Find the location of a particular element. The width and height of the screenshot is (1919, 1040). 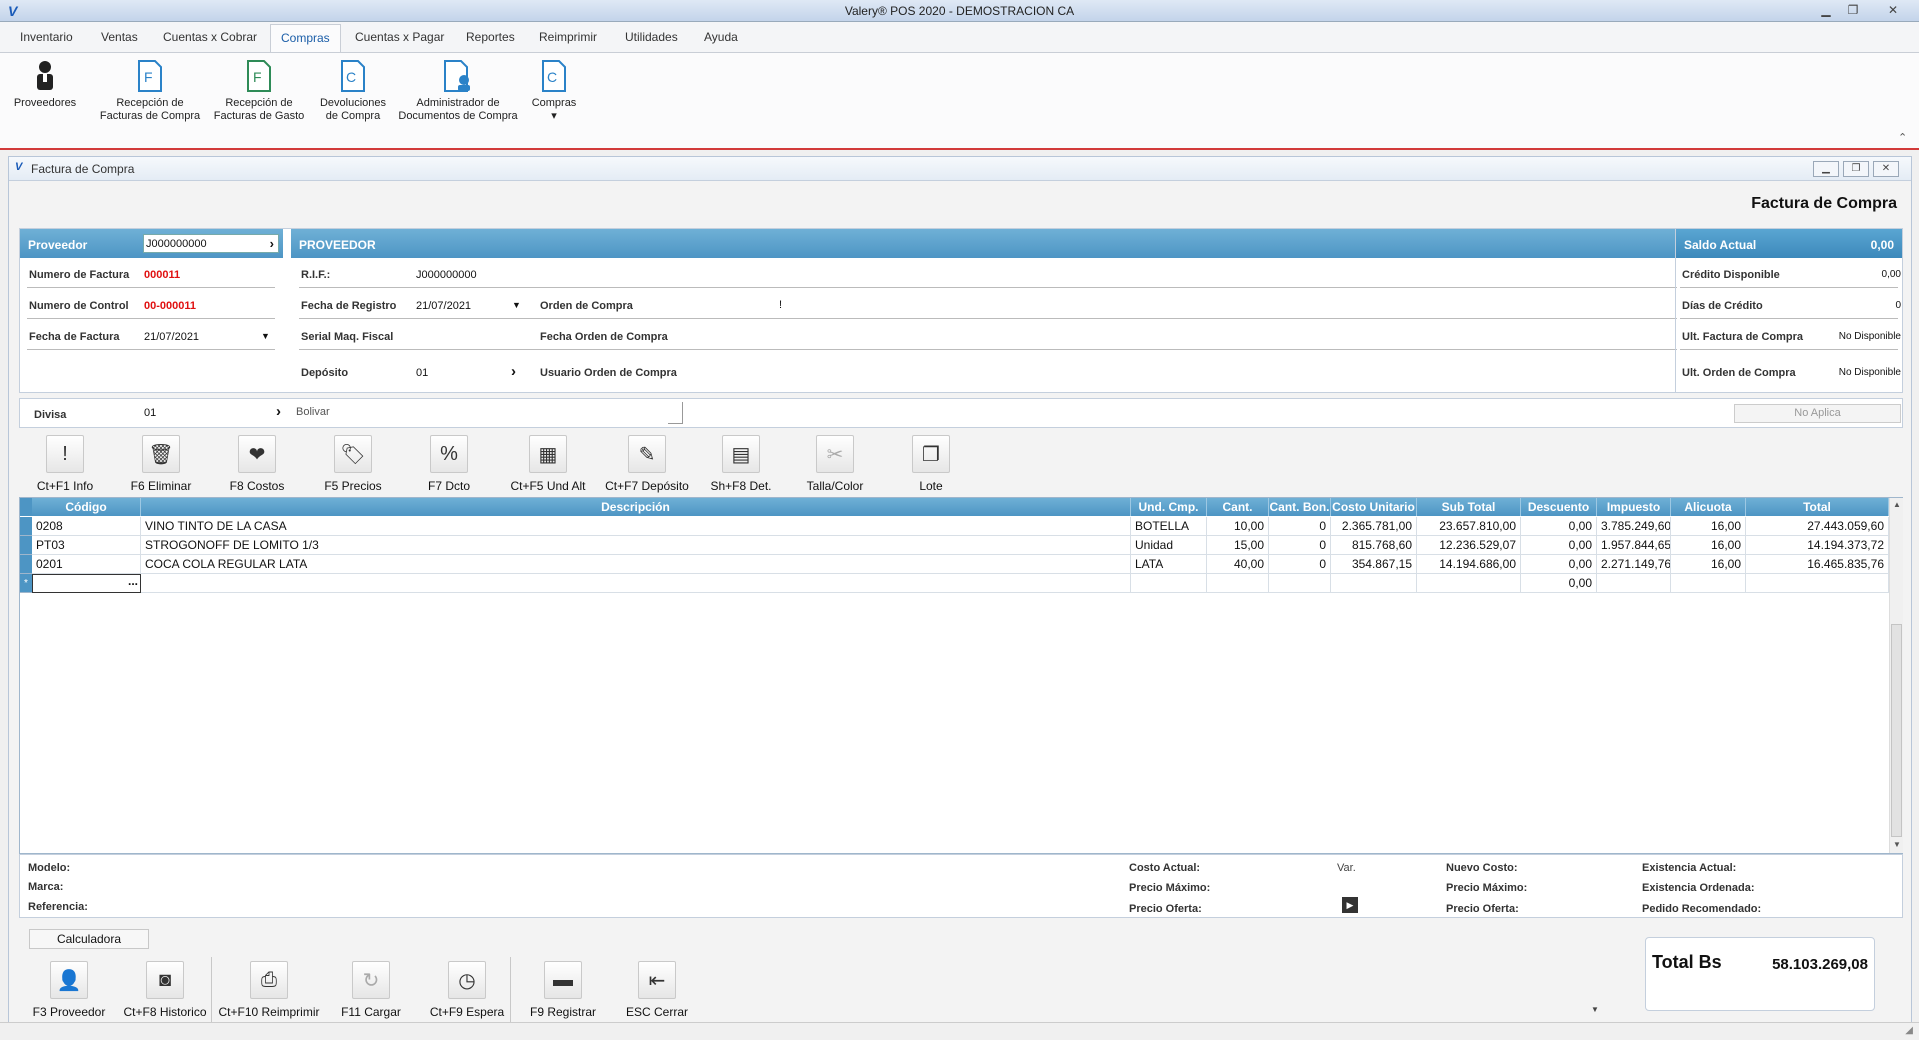

col-total: Total is located at coordinates (1817, 507).